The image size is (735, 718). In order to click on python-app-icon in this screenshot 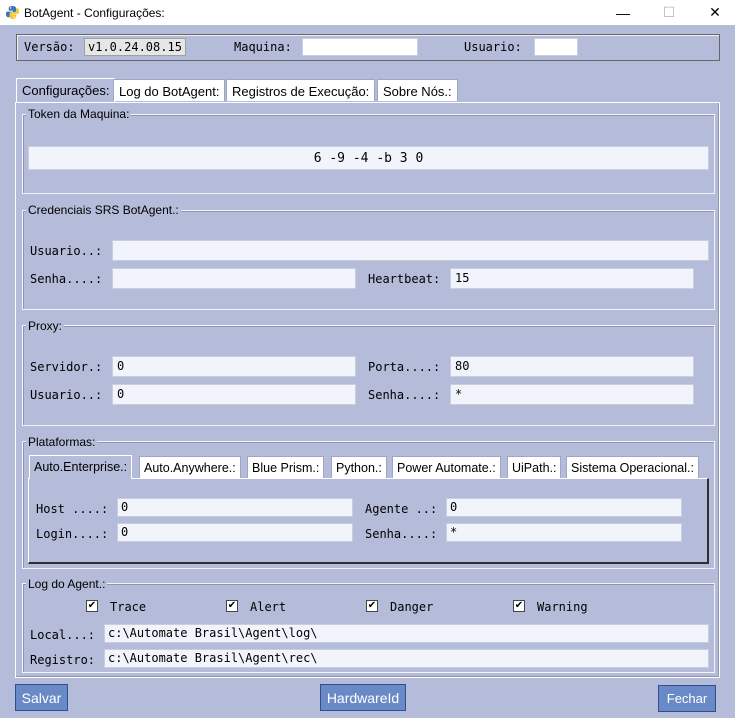, I will do `click(12, 12)`.